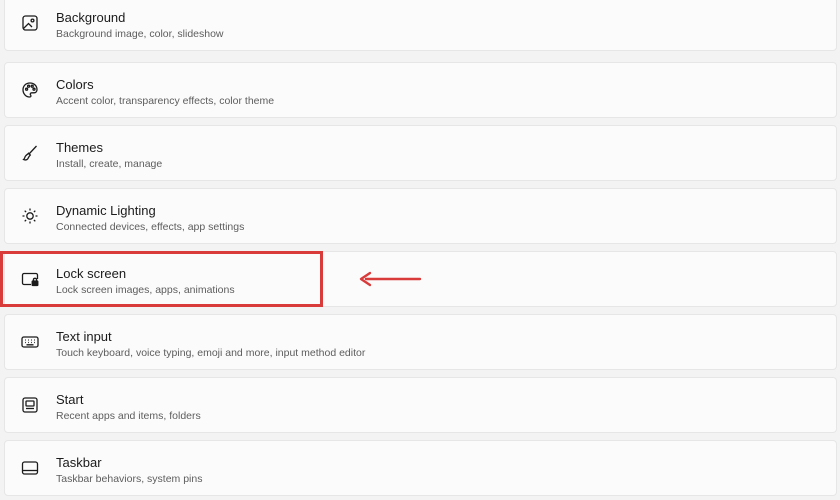  What do you see at coordinates (79, 147) in the screenshot?
I see `settings-item-title: Themes` at bounding box center [79, 147].